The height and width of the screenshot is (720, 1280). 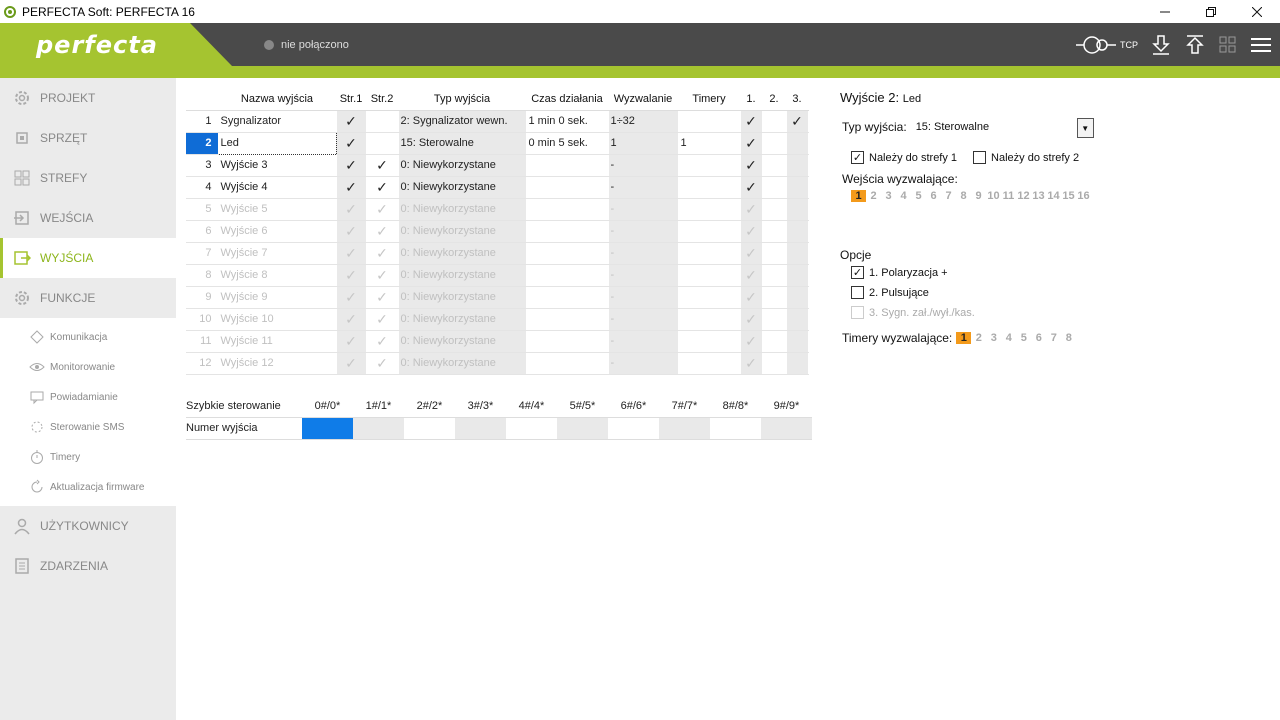 I want to click on table-row: 12 Wyjście 12 ✓ ✓ 0: Niewykorzystane - ✓, so click(x=497, y=363).